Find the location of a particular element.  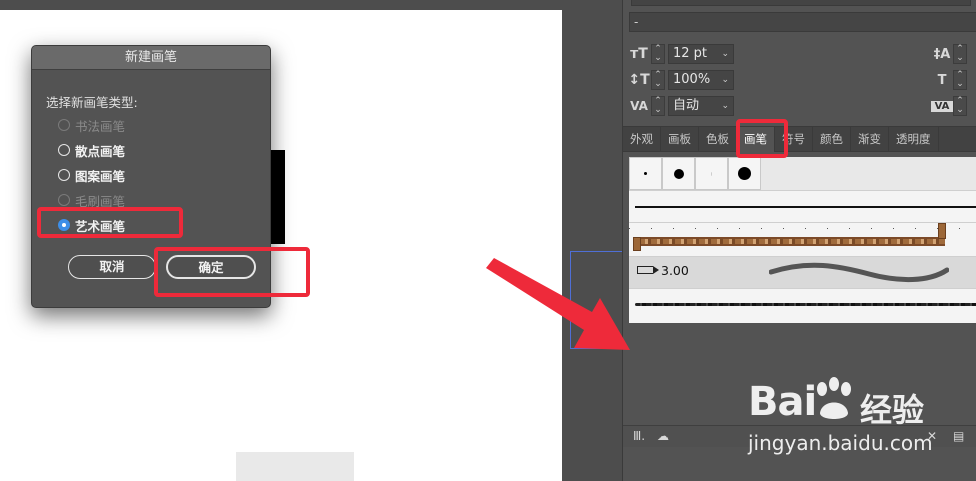

brush-preview-line is located at coordinates (805, 207).